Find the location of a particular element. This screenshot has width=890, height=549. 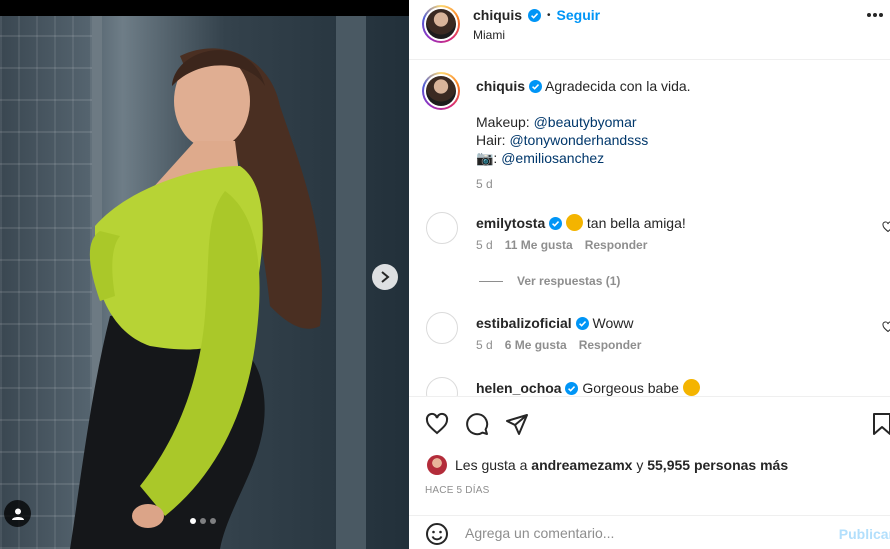

caption-time: 5 d is located at coordinates (676, 184).